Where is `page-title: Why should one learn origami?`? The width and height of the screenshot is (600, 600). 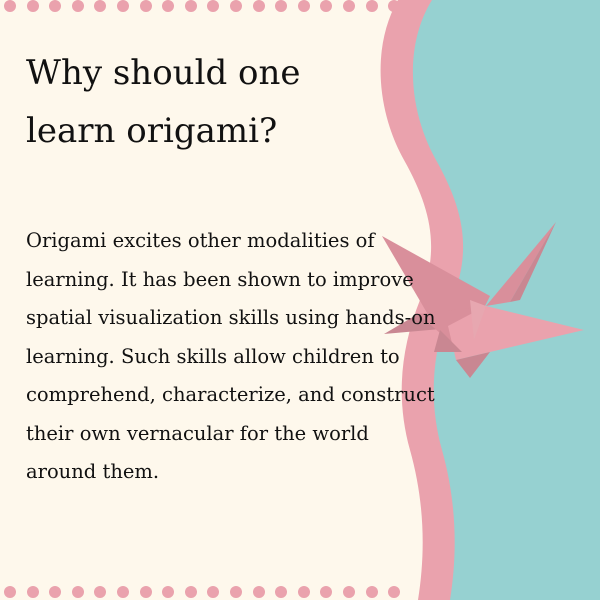 page-title: Why should one learn origami? is located at coordinates (163, 102).